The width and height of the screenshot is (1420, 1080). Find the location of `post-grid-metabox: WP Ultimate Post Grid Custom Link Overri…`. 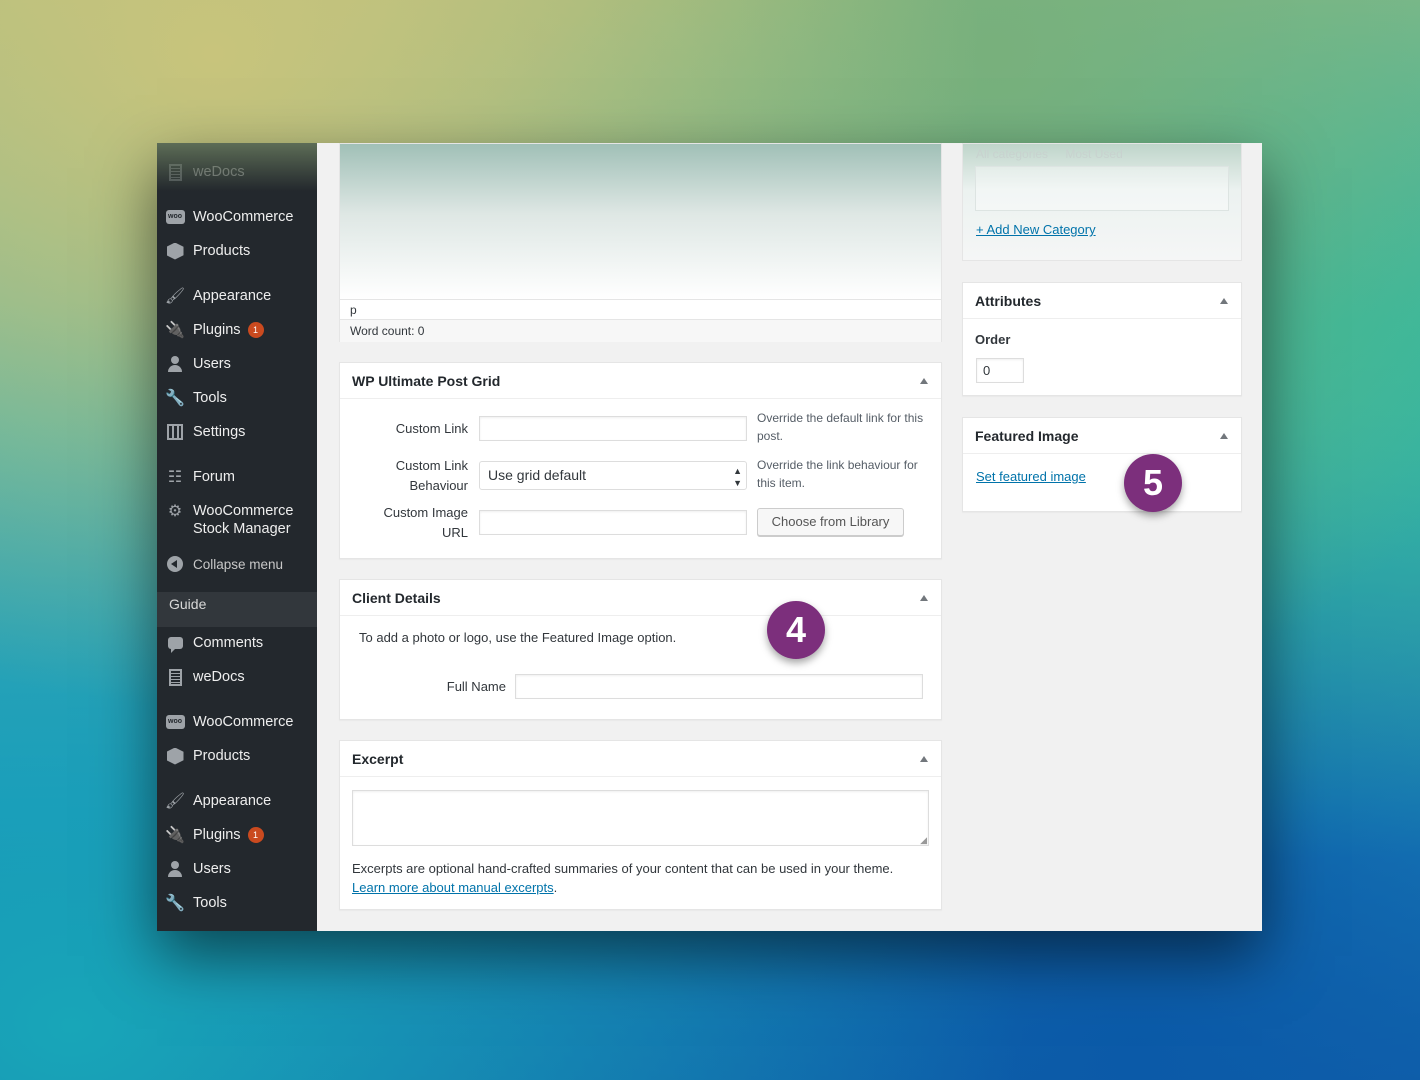

post-grid-metabox: WP Ultimate Post Grid Custom Link Overri… is located at coordinates (640, 460).